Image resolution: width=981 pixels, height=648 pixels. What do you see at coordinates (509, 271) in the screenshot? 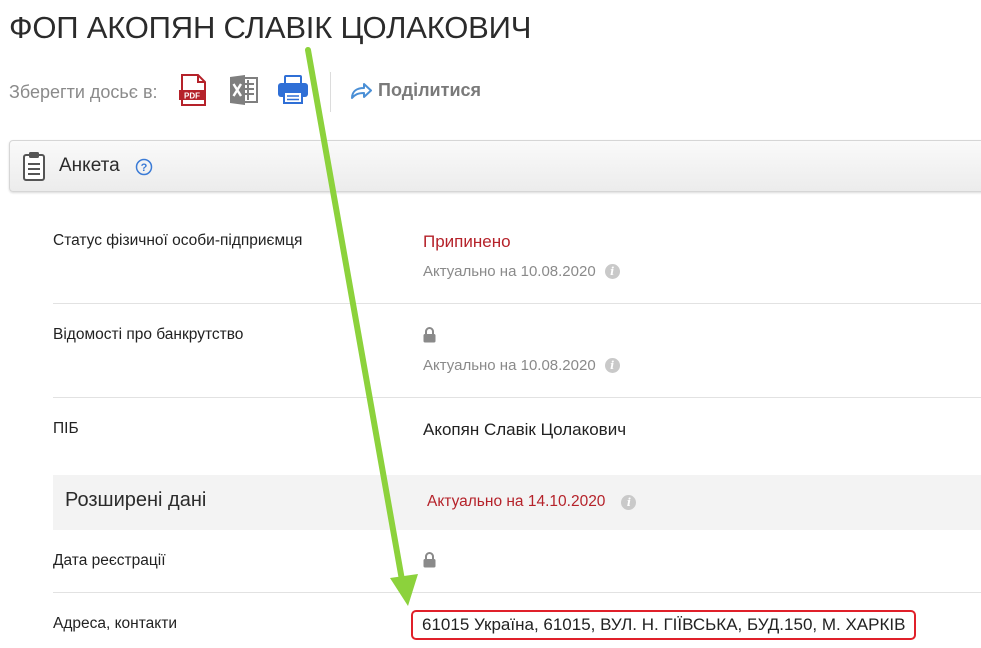
I see `status-actual-text: Актуально на 10.08.2020` at bounding box center [509, 271].